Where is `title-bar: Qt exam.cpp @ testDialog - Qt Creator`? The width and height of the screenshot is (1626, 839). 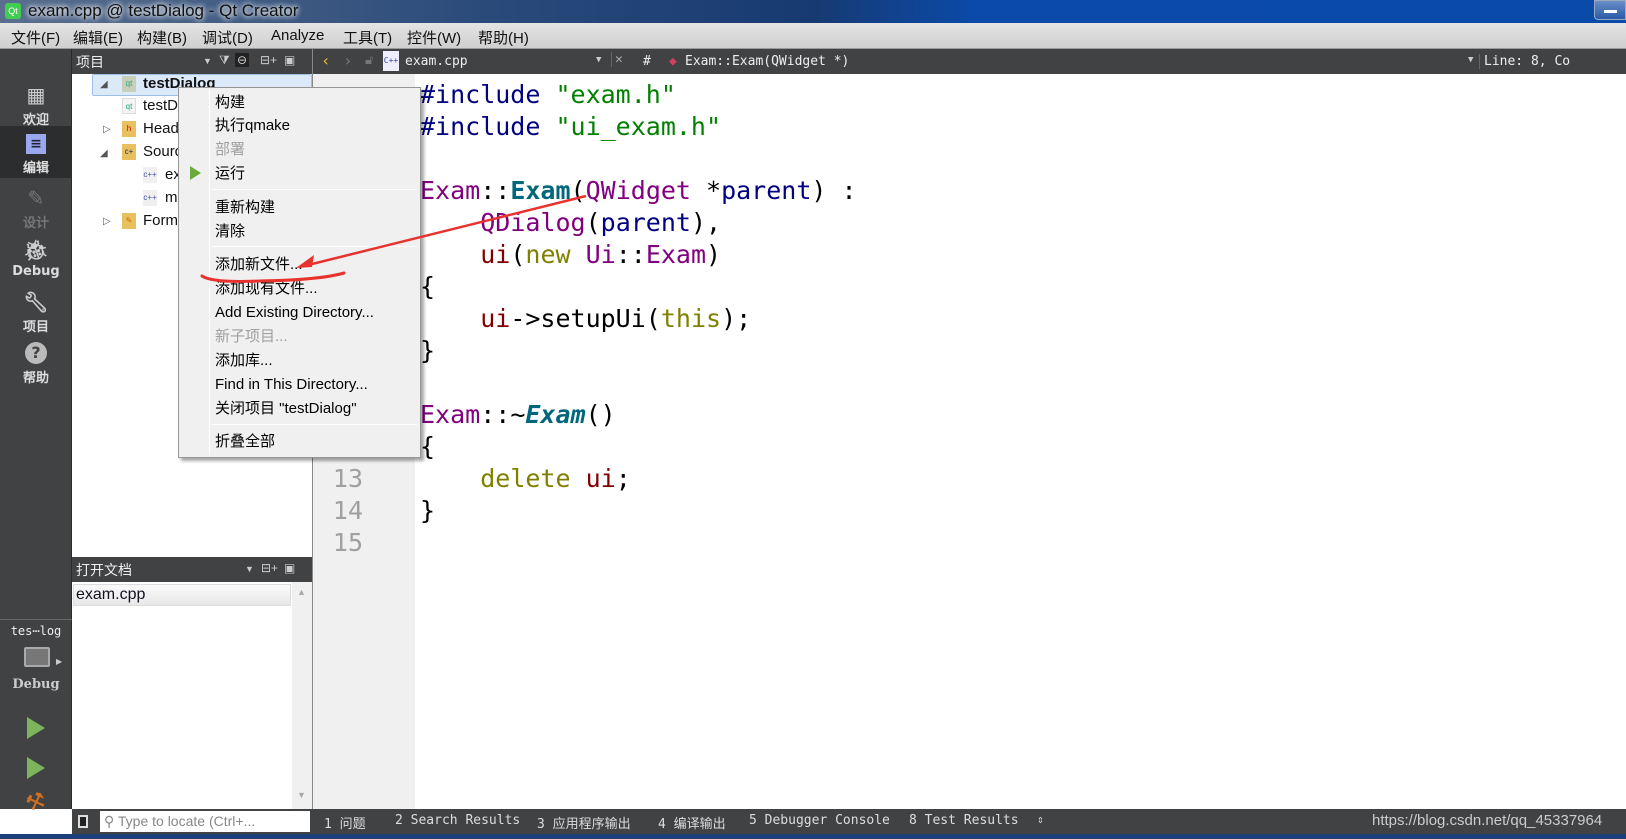
title-bar: Qt exam.cpp @ testDialog - Qt Creator is located at coordinates (813, 11).